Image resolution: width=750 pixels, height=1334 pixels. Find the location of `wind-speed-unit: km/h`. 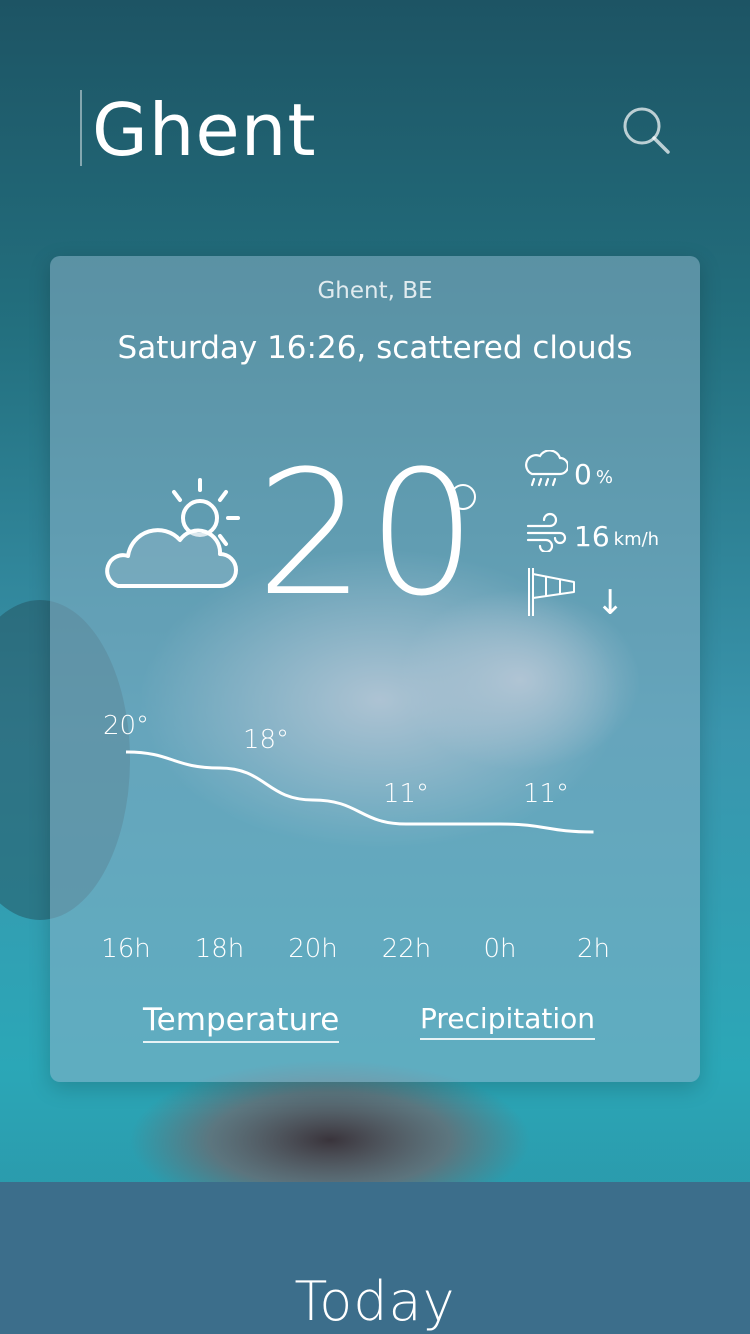

wind-speed-unit: km/h is located at coordinates (636, 539).